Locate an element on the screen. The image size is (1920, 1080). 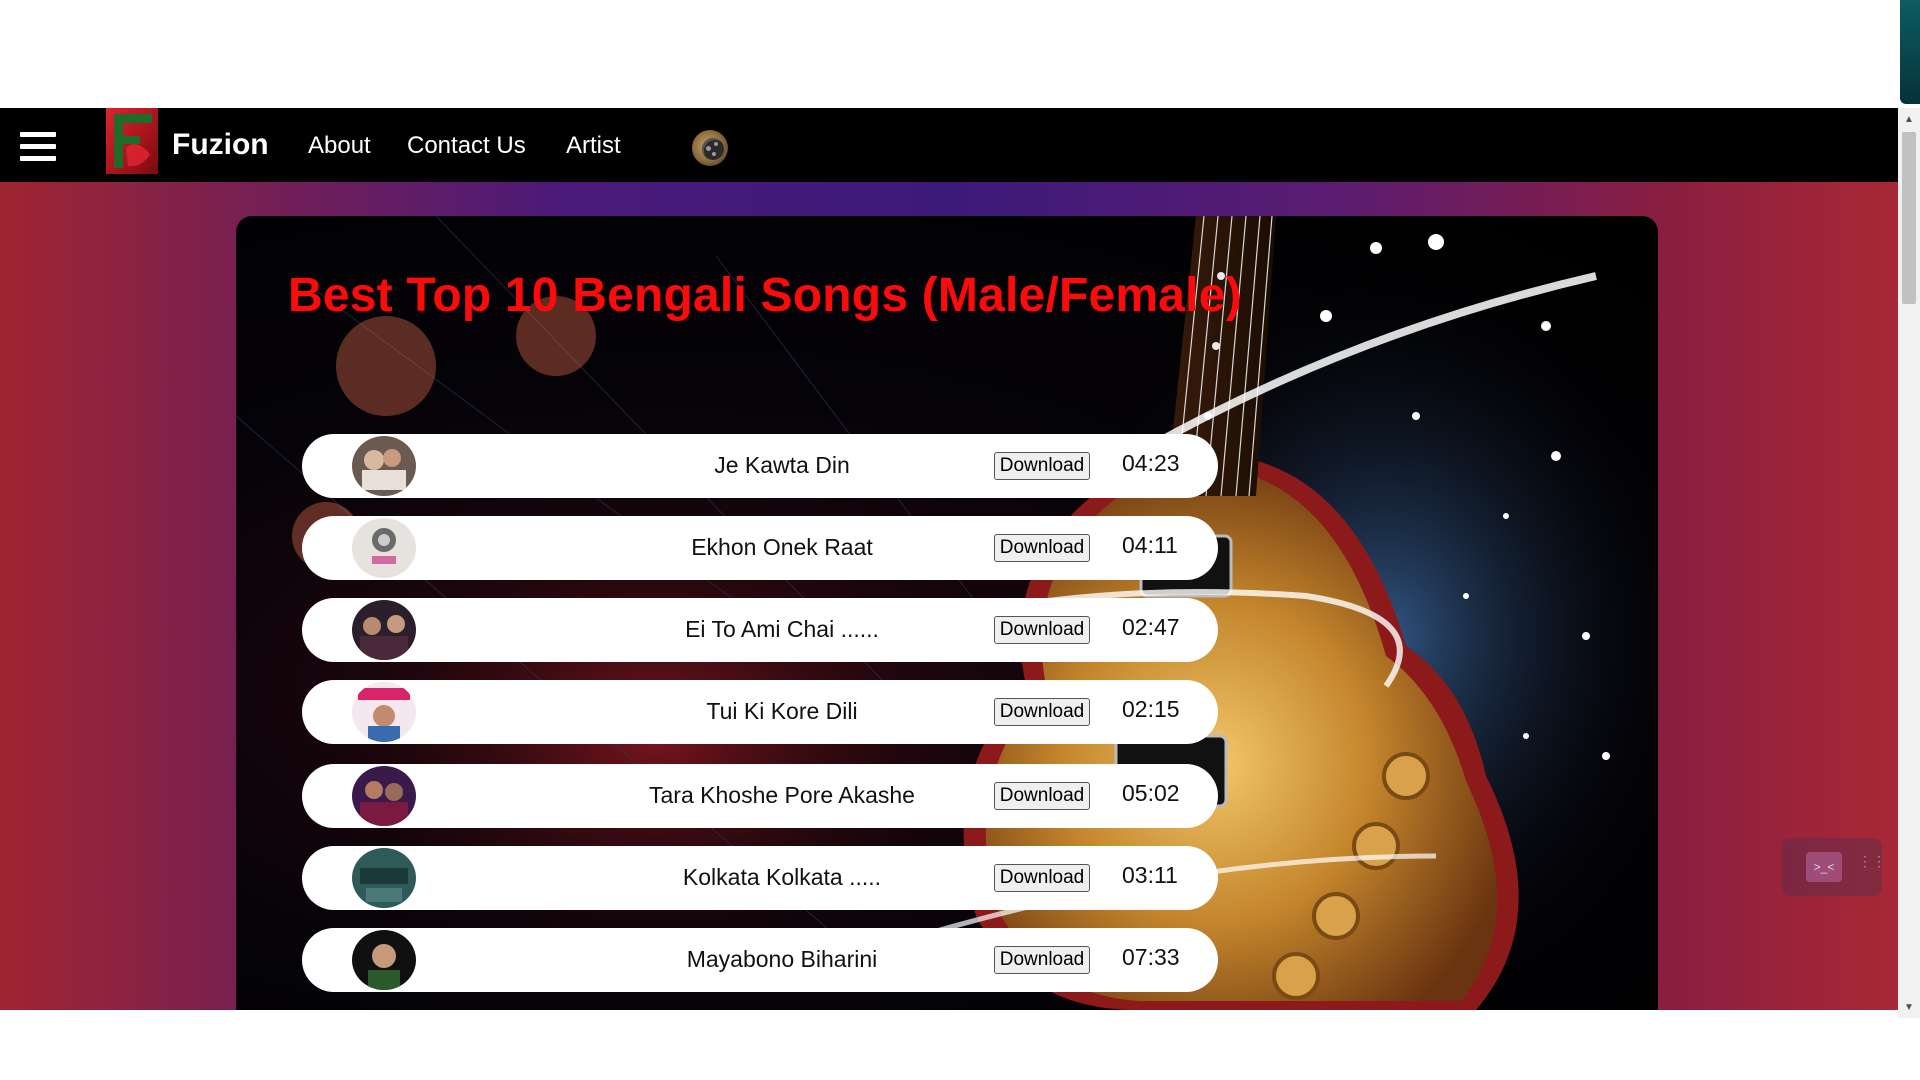
navbar is located at coordinates (949, 145).